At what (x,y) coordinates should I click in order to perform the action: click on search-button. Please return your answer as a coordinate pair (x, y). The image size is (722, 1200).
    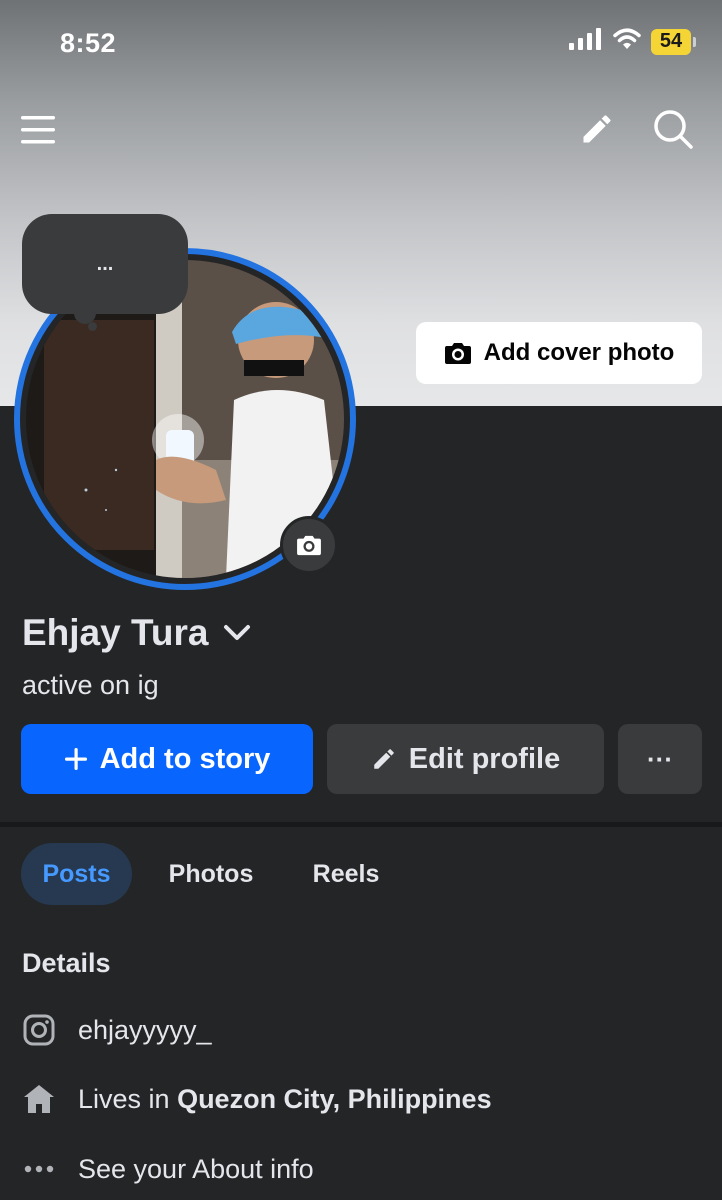
    Looking at the image, I should click on (673, 129).